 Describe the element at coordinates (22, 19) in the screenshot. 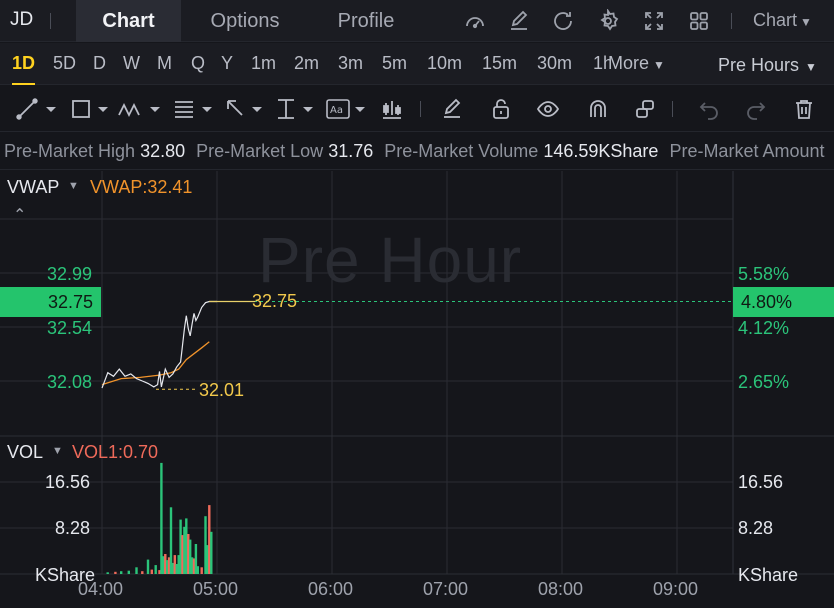

I see `symbol-label: JD` at that location.